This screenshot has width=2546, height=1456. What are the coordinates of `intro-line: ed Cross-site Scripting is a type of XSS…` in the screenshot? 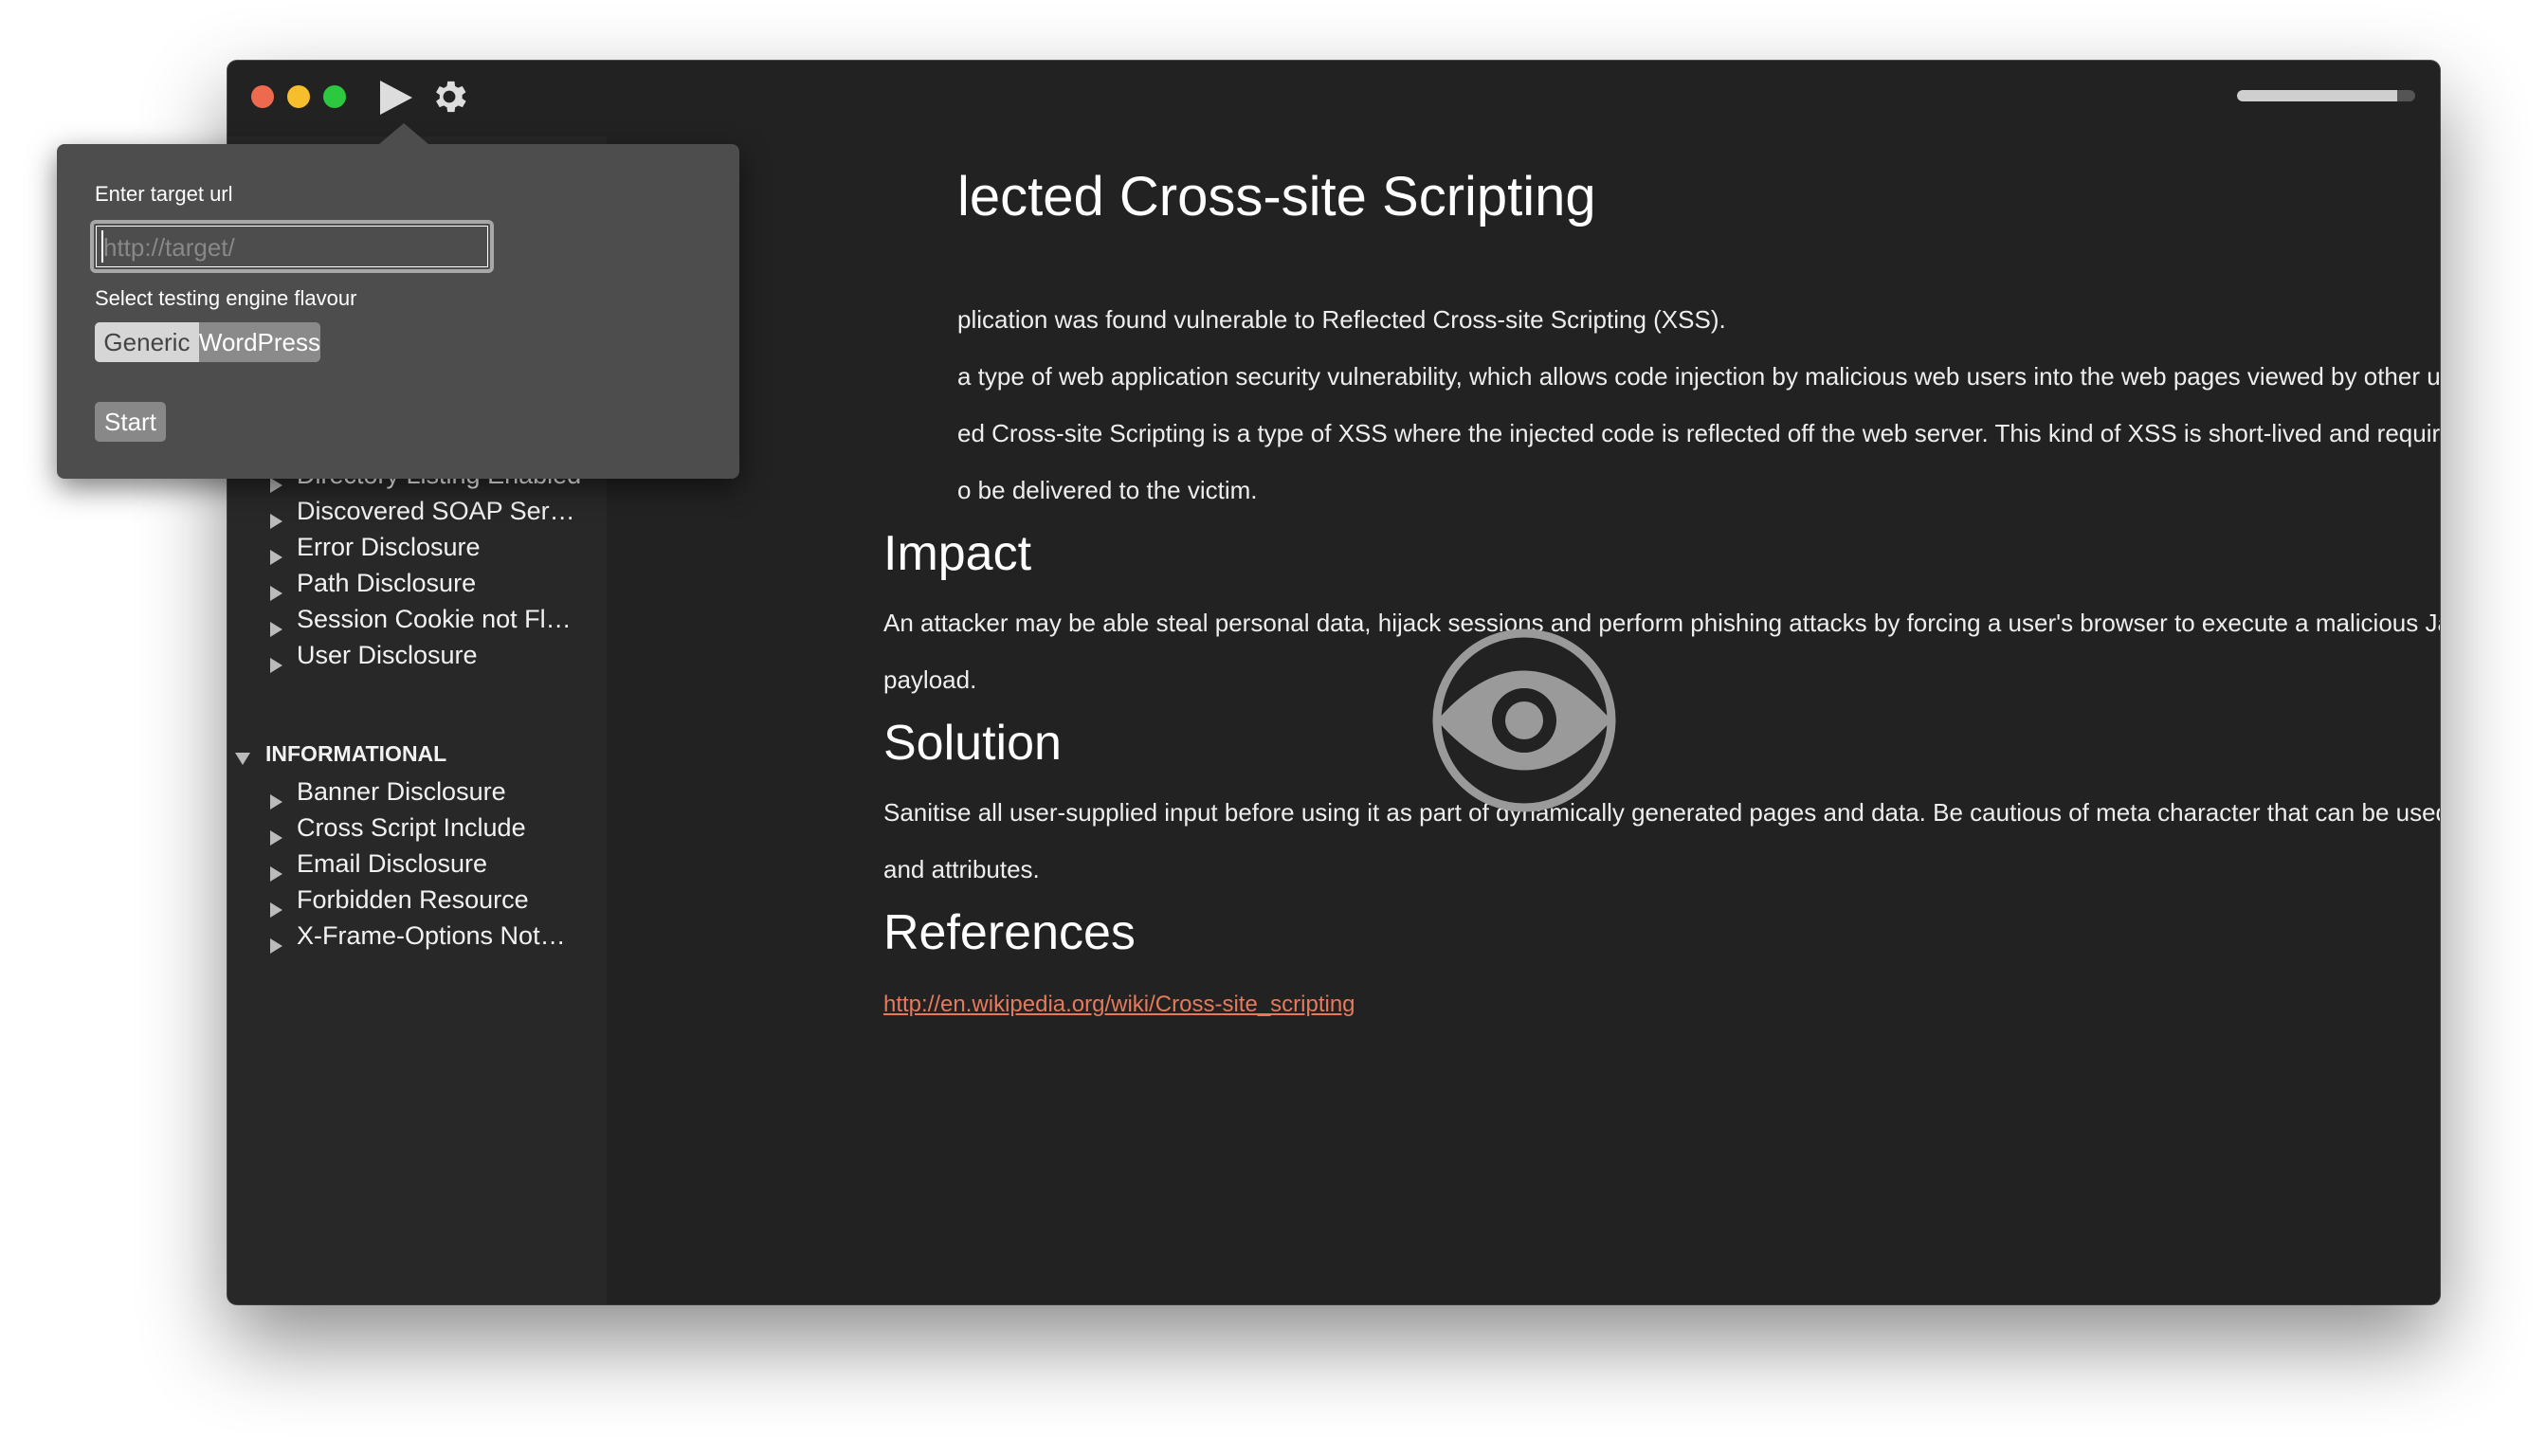 It's located at (1698, 433).